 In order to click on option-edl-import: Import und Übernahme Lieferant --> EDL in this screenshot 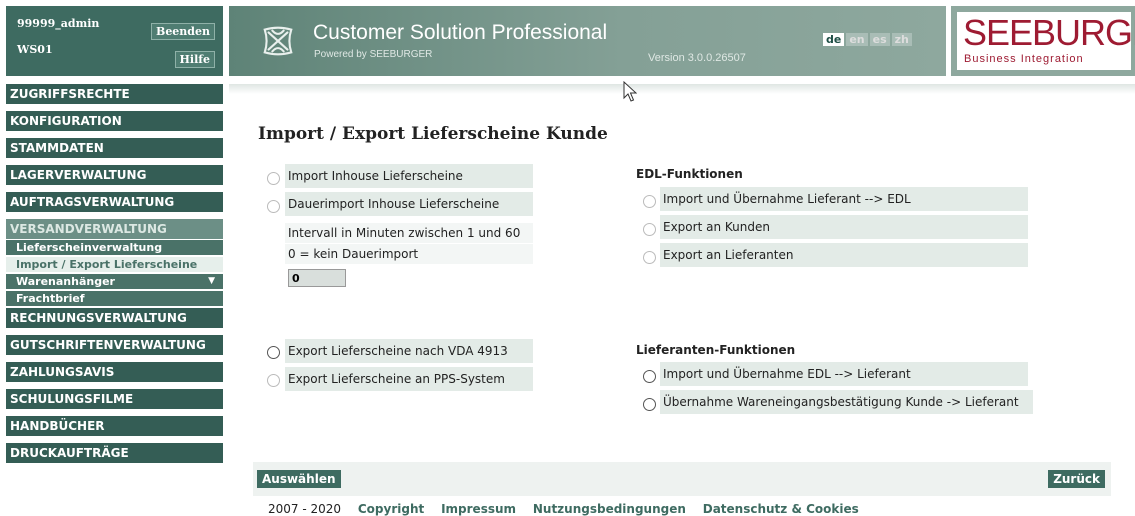, I will do `click(844, 199)`.